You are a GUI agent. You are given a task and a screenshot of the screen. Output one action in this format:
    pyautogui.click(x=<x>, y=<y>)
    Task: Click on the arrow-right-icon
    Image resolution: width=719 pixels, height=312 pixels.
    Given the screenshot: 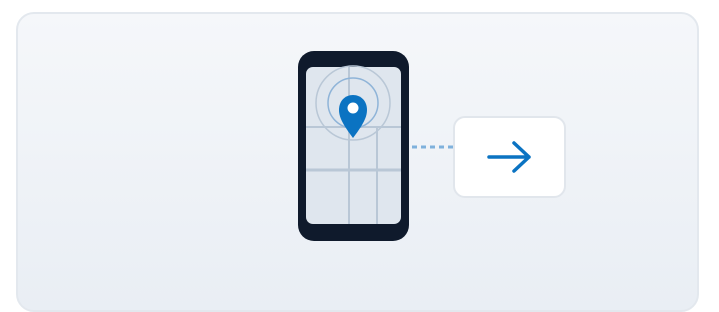 What is the action you would take?
    pyautogui.click(x=508, y=157)
    